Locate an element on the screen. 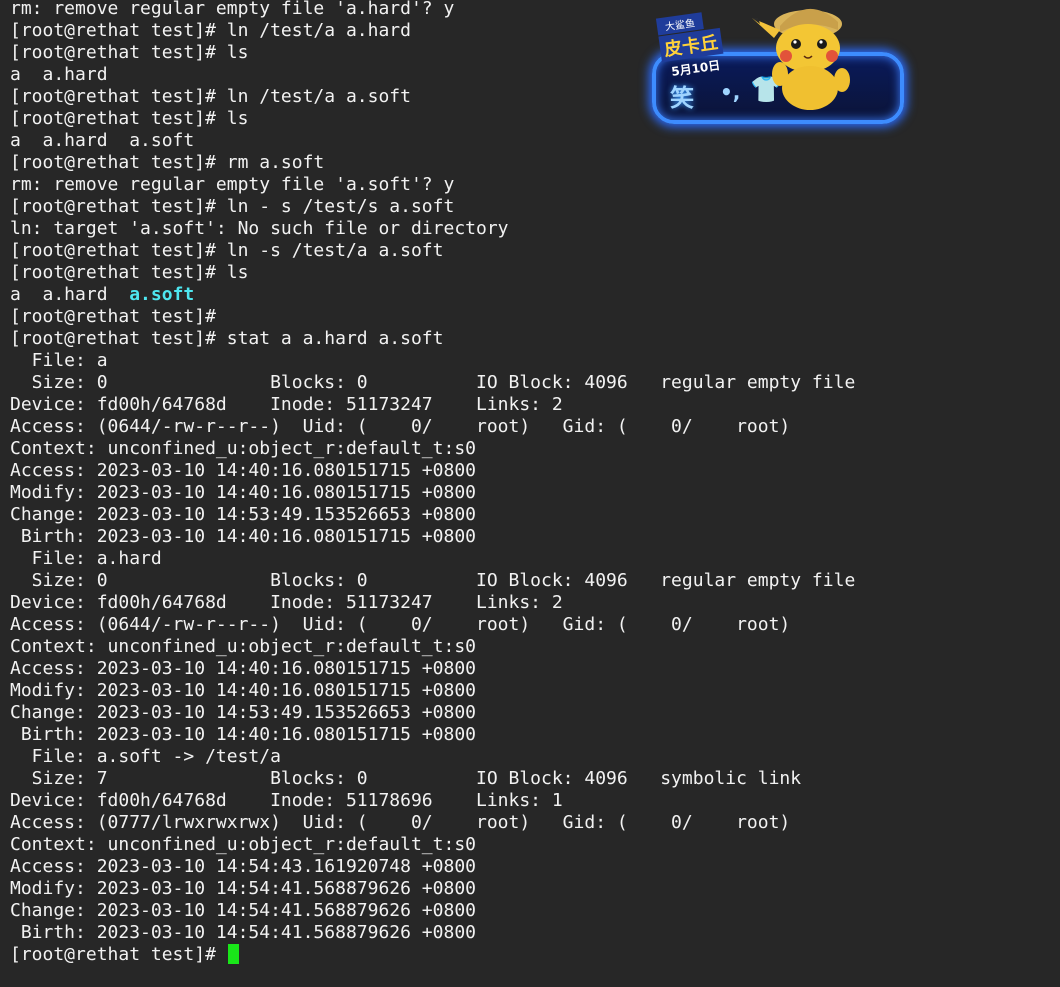 Image resolution: width=1060 pixels, height=987 pixels. terminal-line: [root@rethat test]# stat a a.hard a.soft is located at coordinates (227, 338).